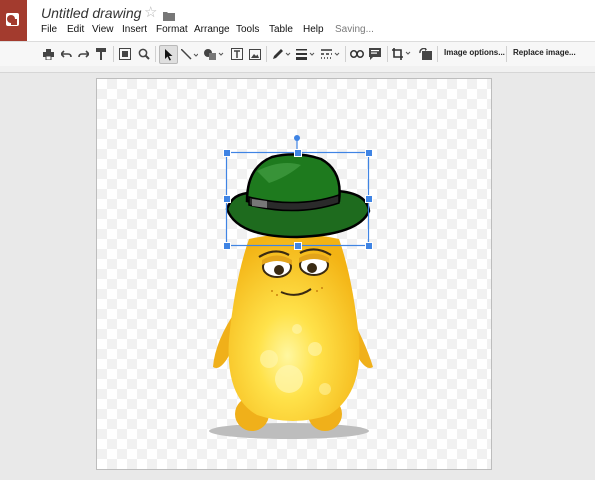  Describe the element at coordinates (143, 54) in the screenshot. I see `zoom-icon` at that location.